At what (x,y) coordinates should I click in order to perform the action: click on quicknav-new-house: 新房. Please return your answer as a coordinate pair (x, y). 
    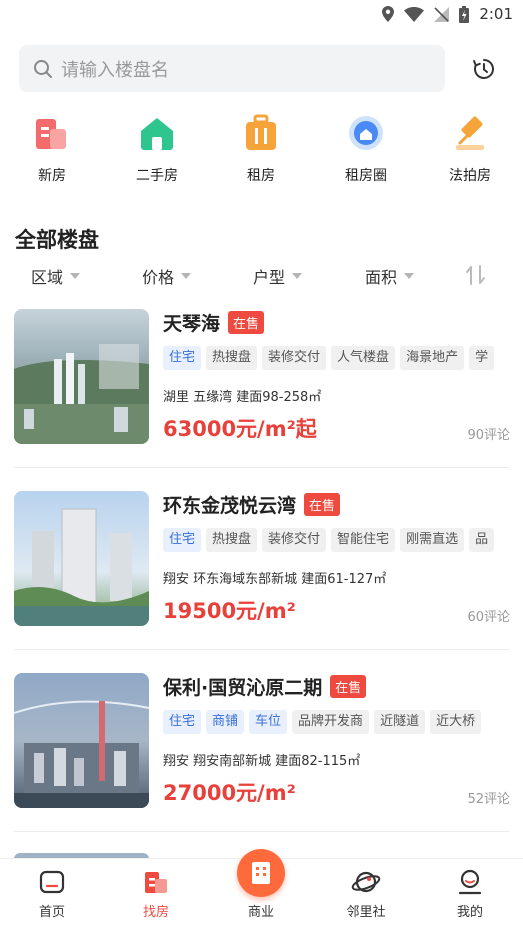
    Looking at the image, I should click on (52, 149).